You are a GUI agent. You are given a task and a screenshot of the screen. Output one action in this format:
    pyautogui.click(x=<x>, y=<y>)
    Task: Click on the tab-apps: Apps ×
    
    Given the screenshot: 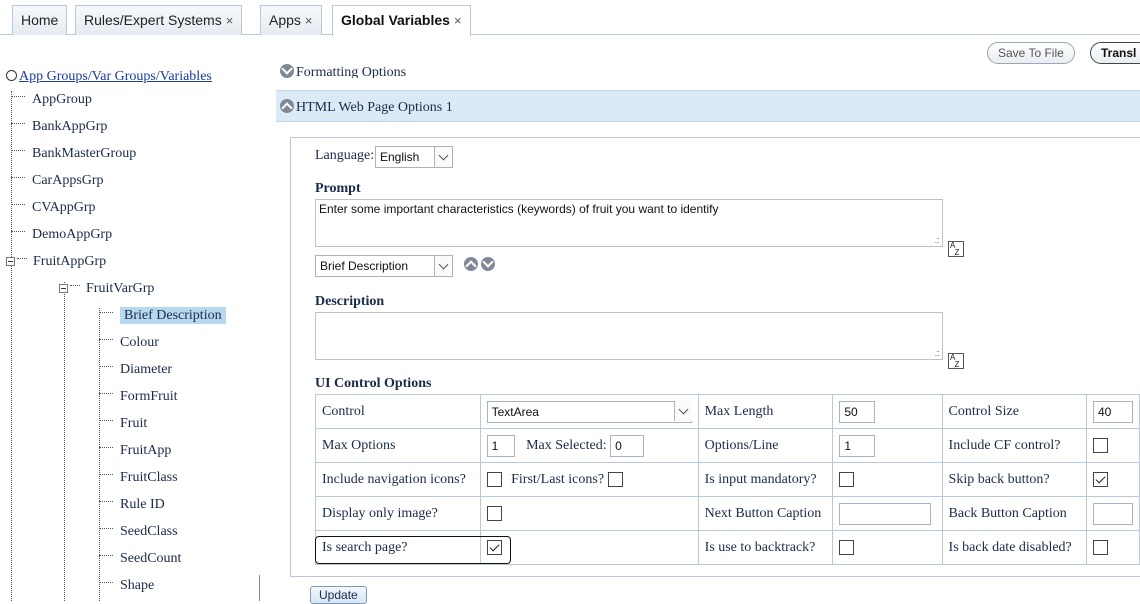 What is the action you would take?
    pyautogui.click(x=291, y=20)
    